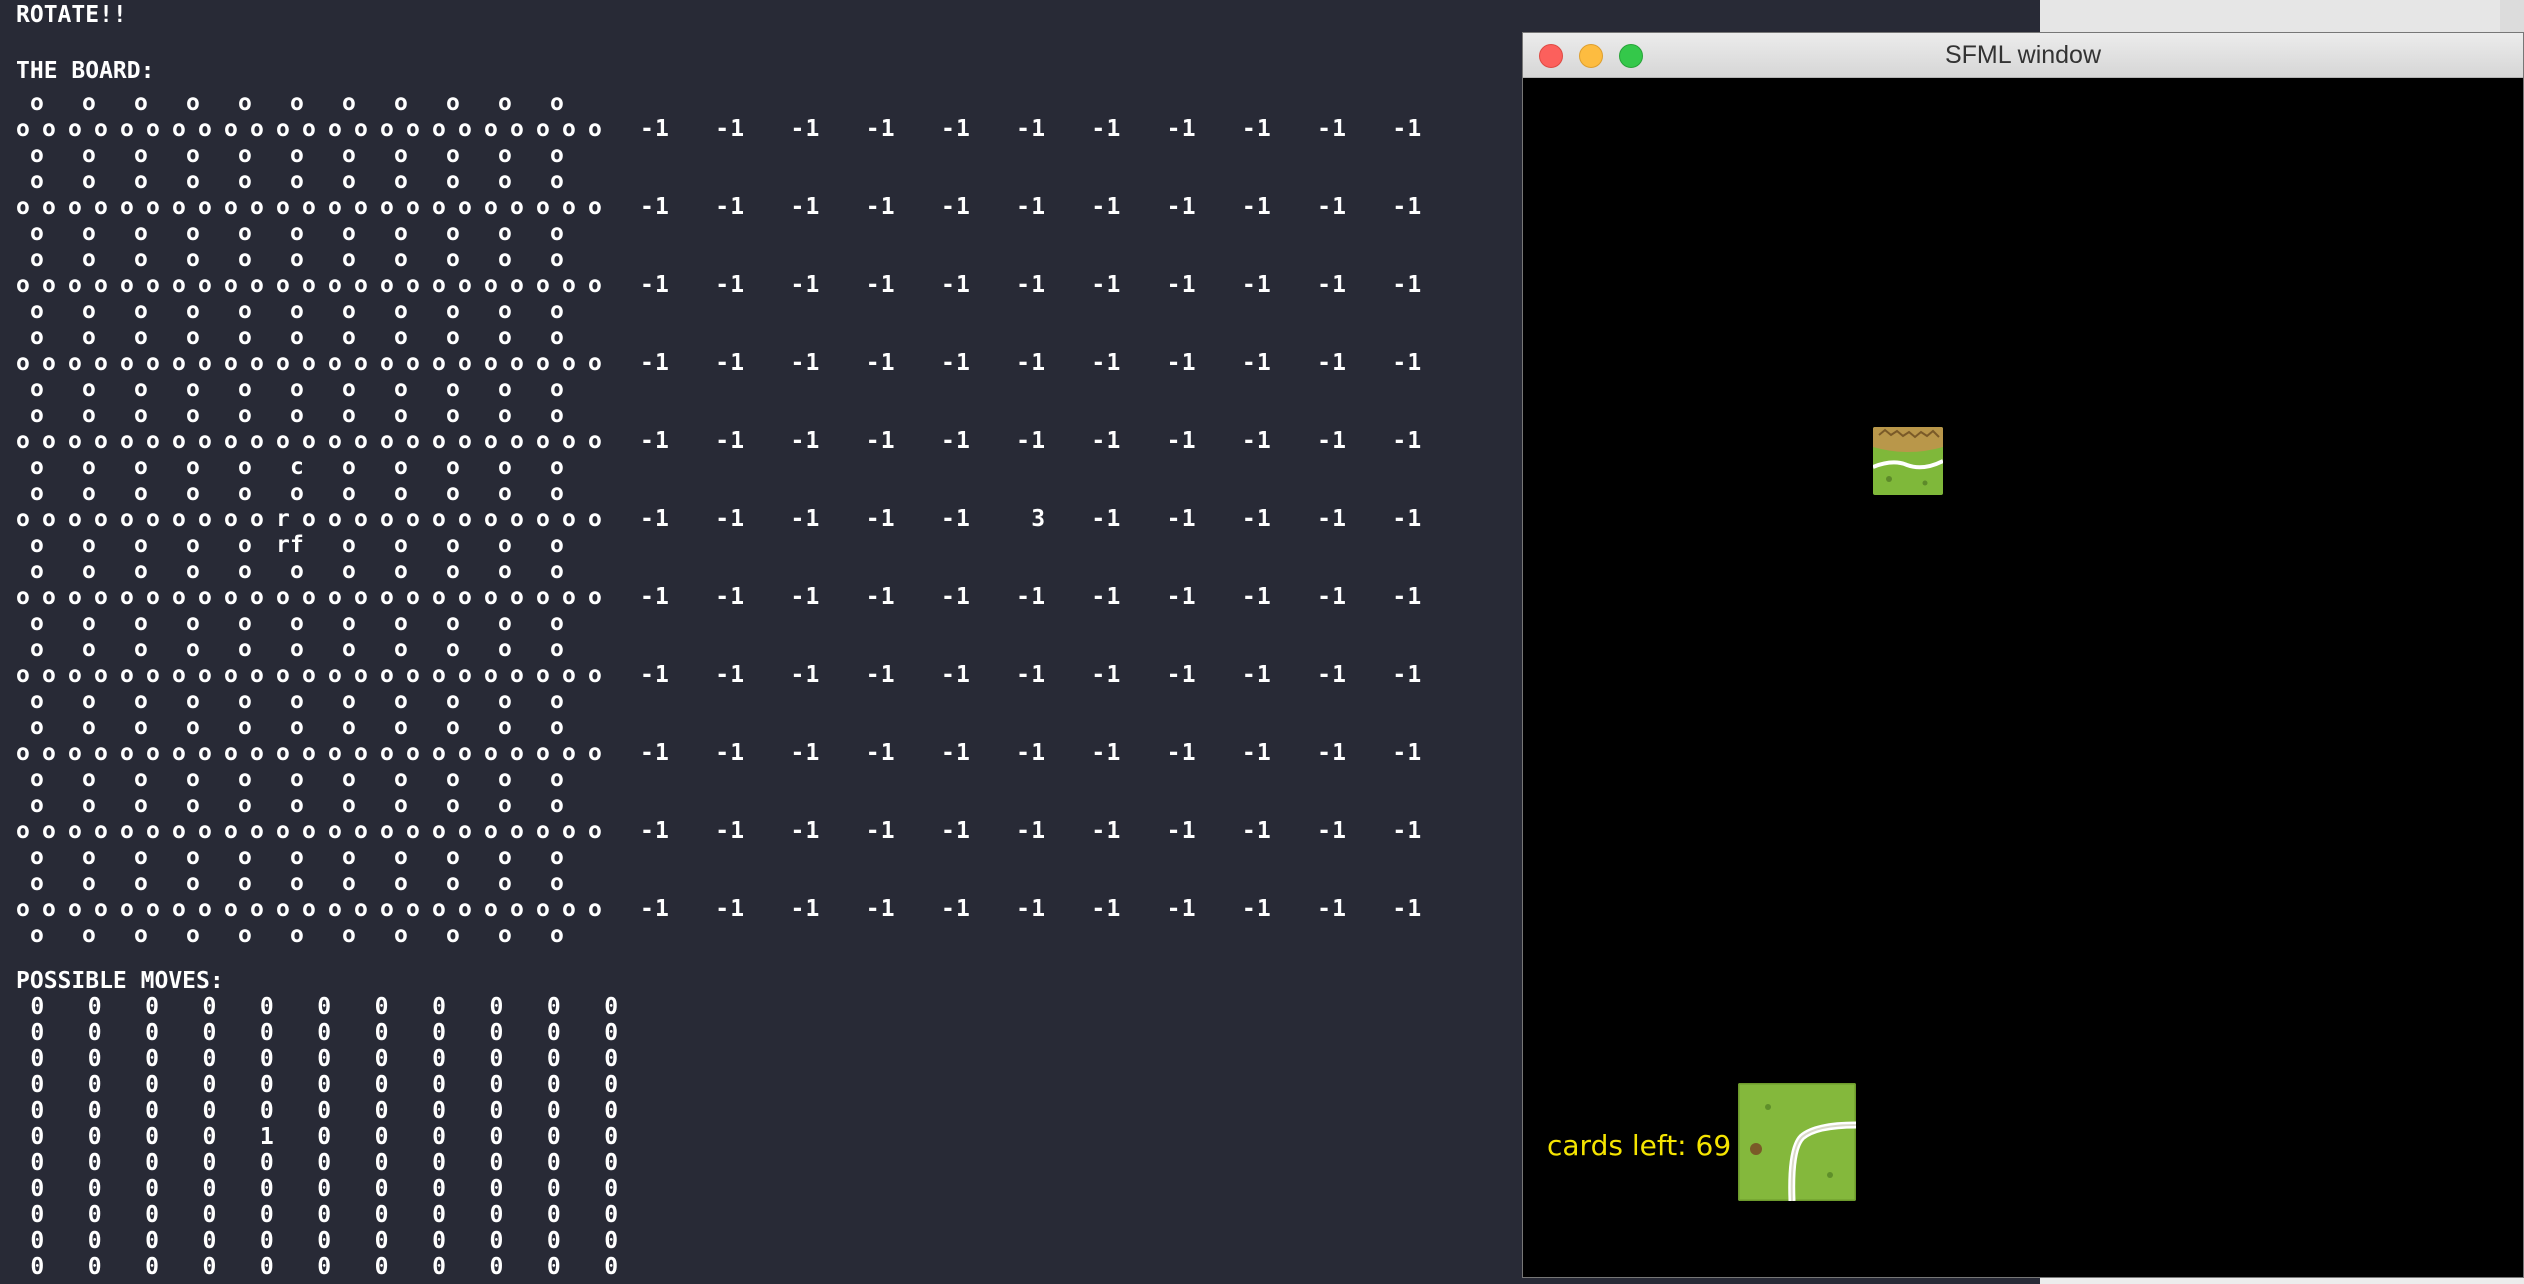 This screenshot has width=2524, height=1284. I want to click on sfml-titlebar: SFML window, so click(2023, 55).